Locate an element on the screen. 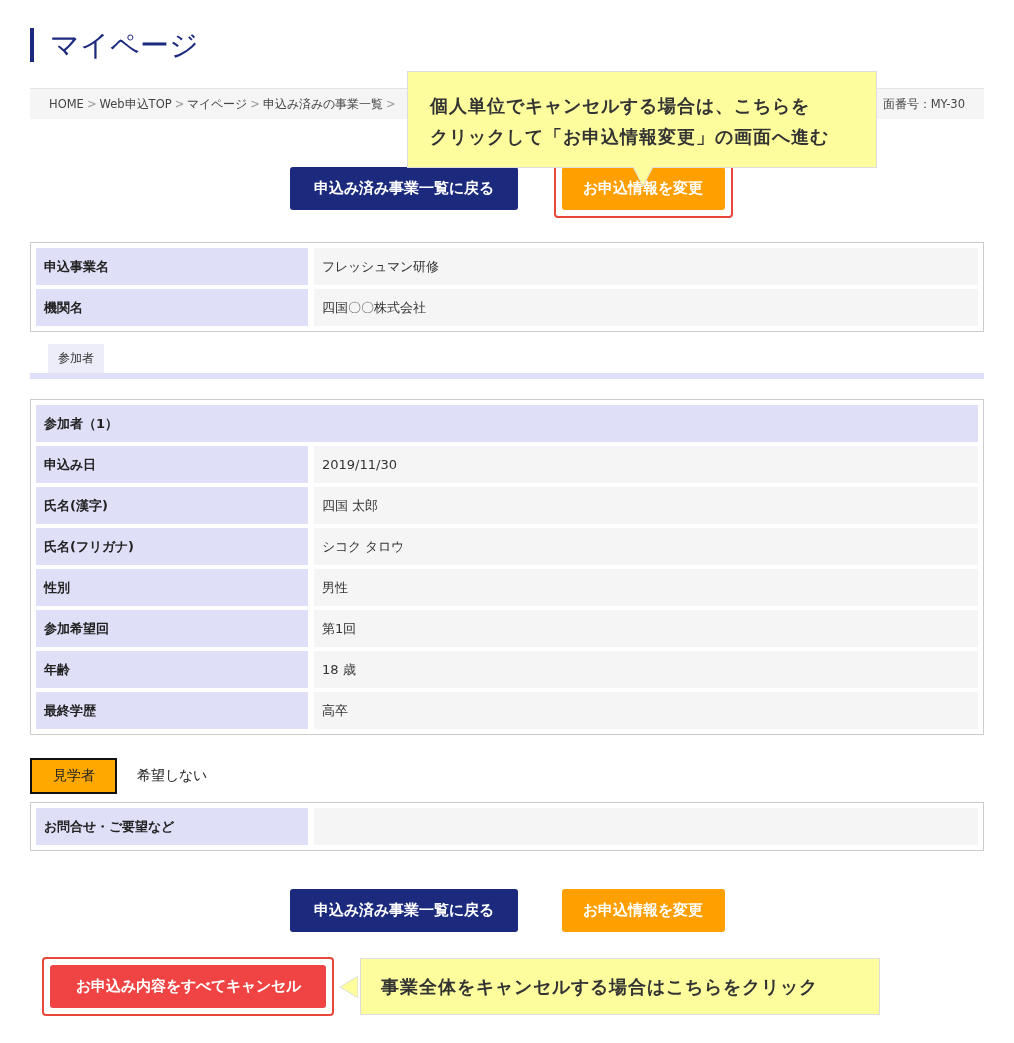  field-label: 性別 is located at coordinates (172, 587).